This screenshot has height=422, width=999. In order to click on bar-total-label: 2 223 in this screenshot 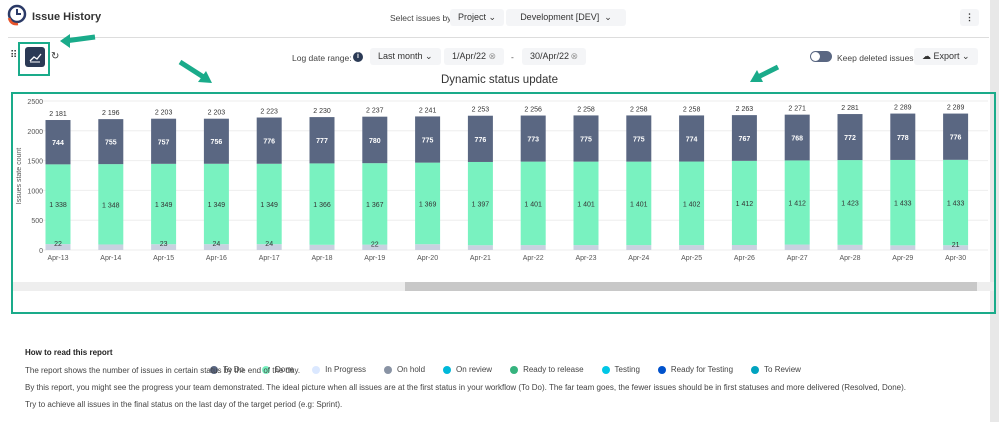, I will do `click(269, 112)`.